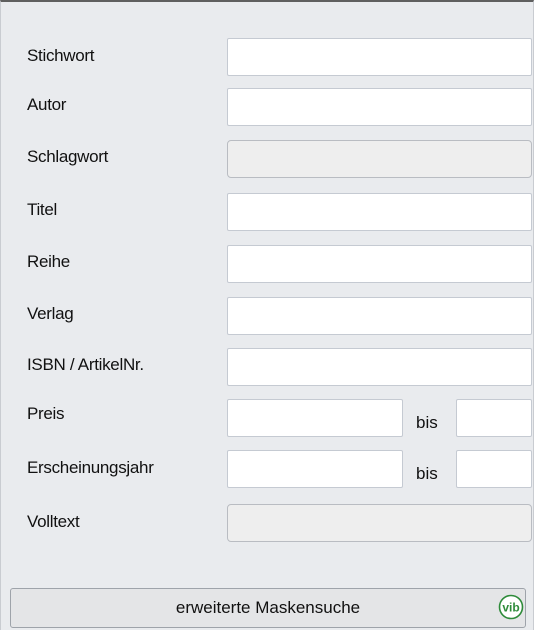 This screenshot has height=632, width=536. I want to click on schlagwort-label: Schlagwort, so click(68, 156).